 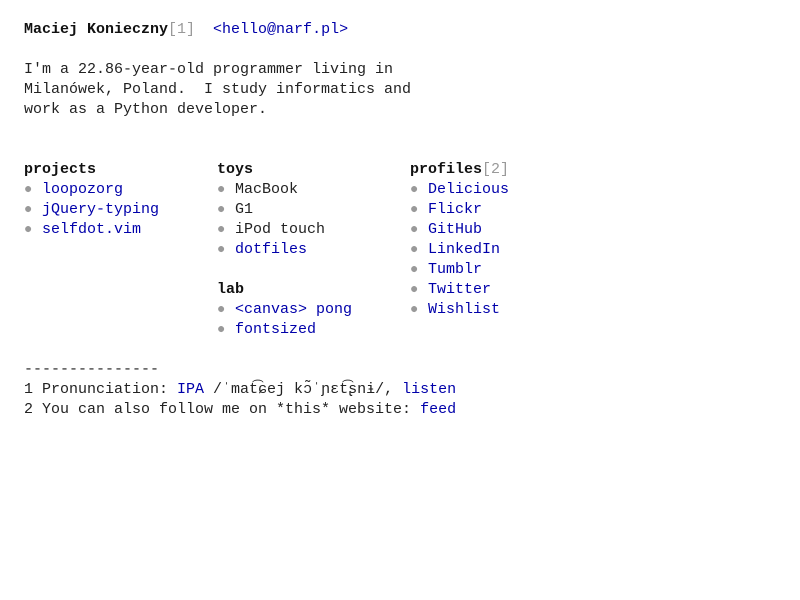 I want to click on listen-link: listen, so click(x=429, y=389).